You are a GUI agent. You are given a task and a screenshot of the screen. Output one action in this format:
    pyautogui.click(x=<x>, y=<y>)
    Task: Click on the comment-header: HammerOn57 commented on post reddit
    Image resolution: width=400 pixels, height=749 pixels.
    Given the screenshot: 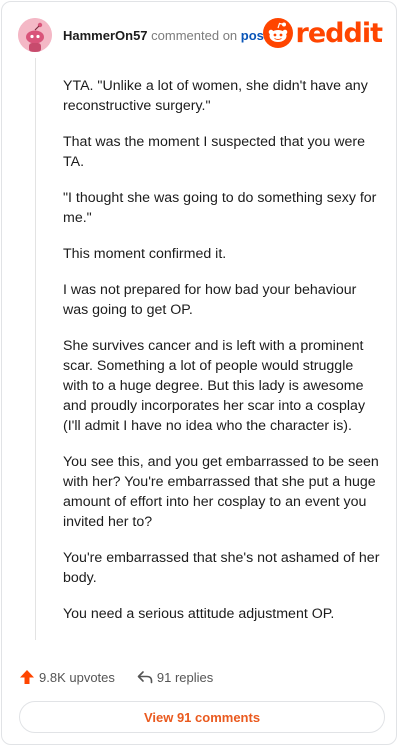 What is the action you would take?
    pyautogui.click(x=199, y=35)
    